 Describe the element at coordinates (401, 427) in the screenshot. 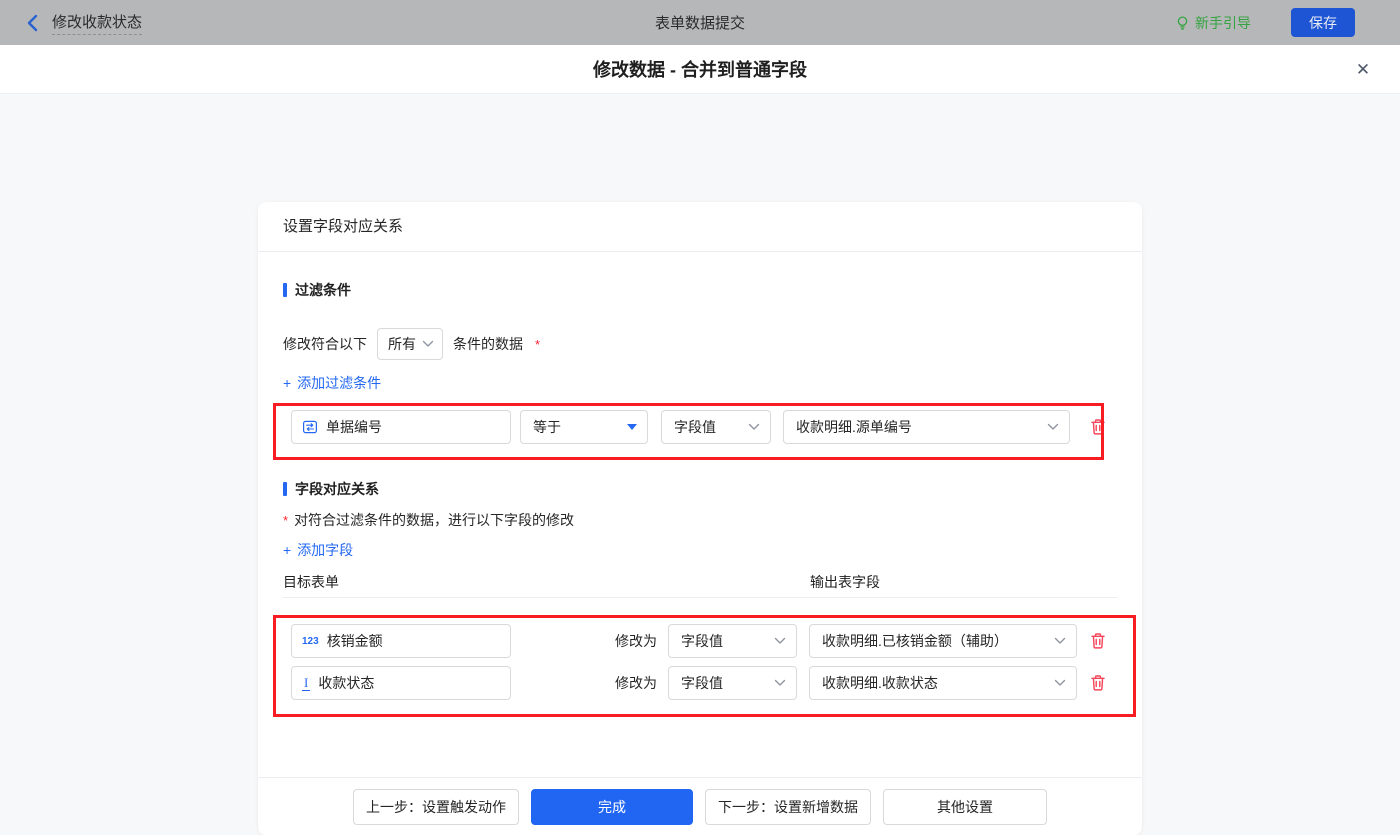

I see `filter-field-chip: 单据编号` at that location.